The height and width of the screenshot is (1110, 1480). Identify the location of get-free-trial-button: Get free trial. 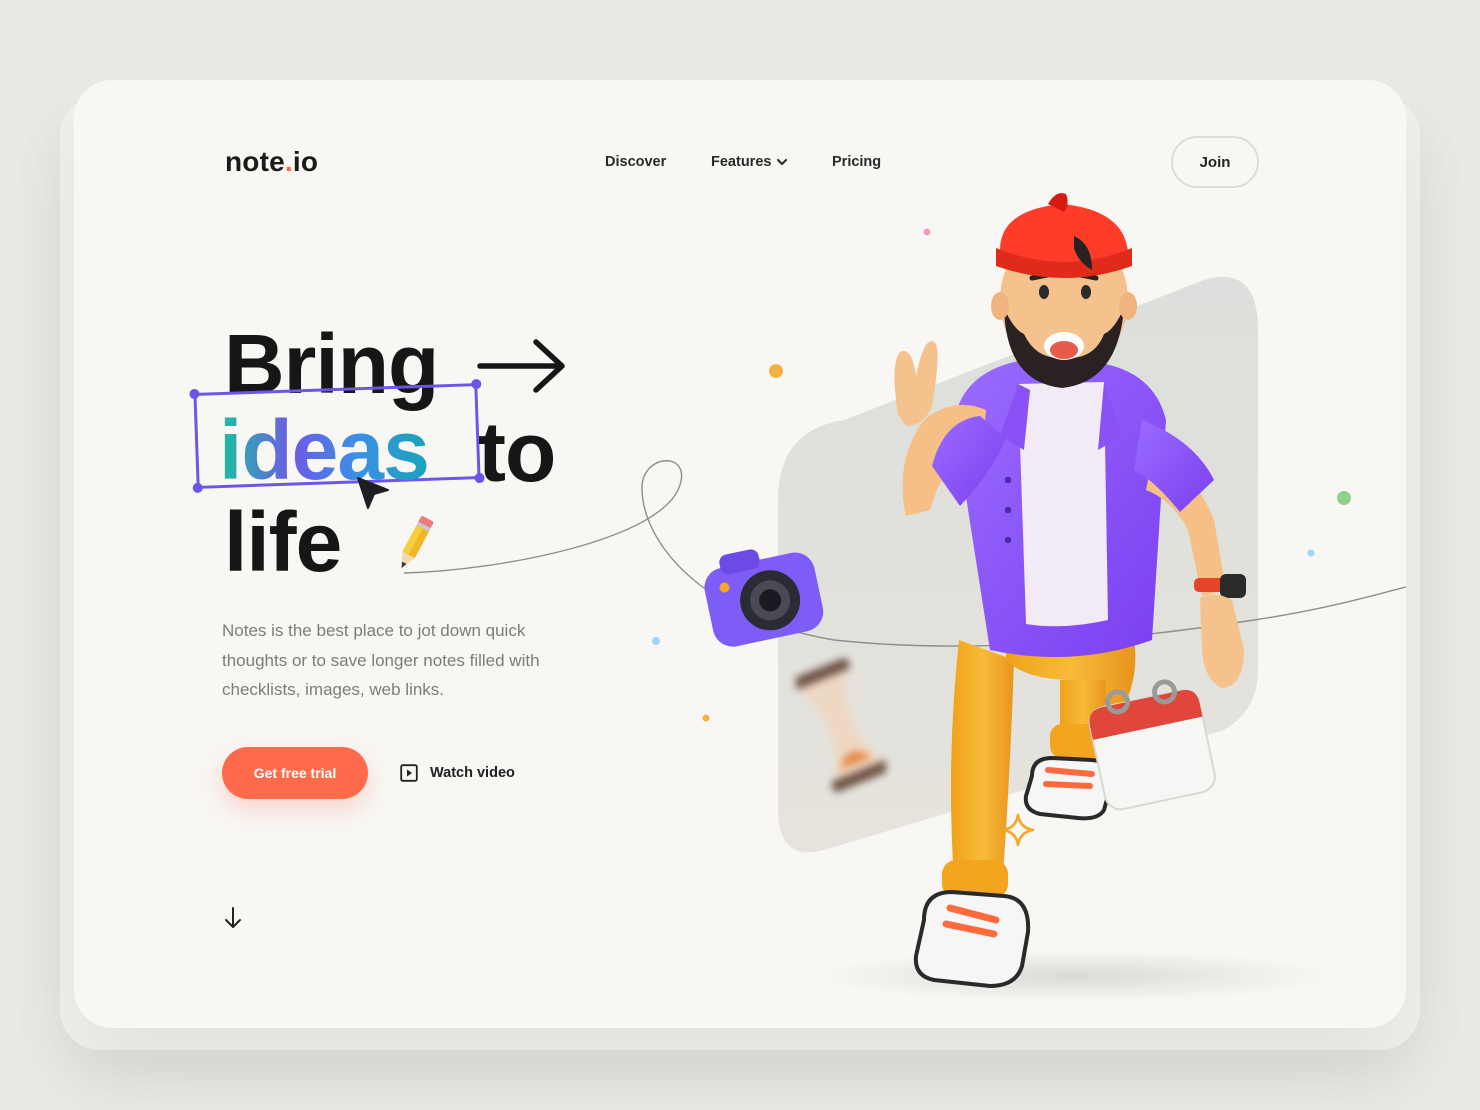
(295, 773).